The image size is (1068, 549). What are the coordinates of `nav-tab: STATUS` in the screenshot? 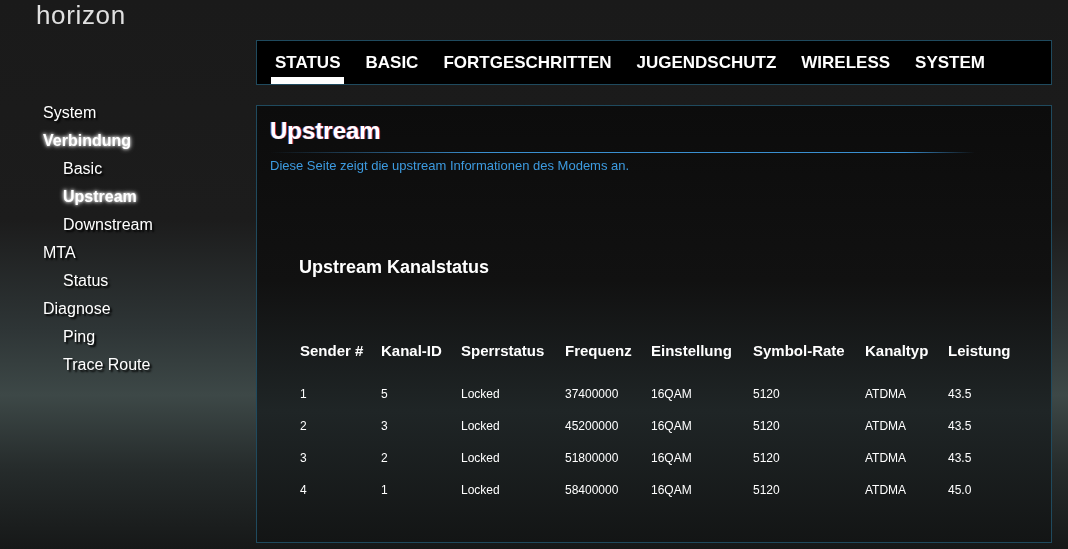 It's located at (308, 62).